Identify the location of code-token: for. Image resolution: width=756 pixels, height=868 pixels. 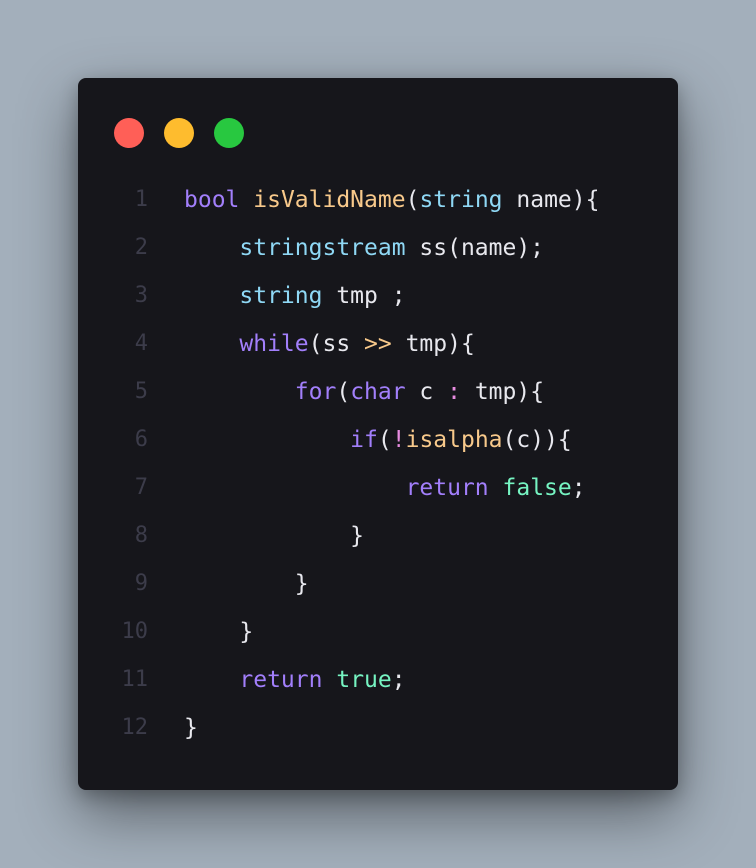
(315, 392).